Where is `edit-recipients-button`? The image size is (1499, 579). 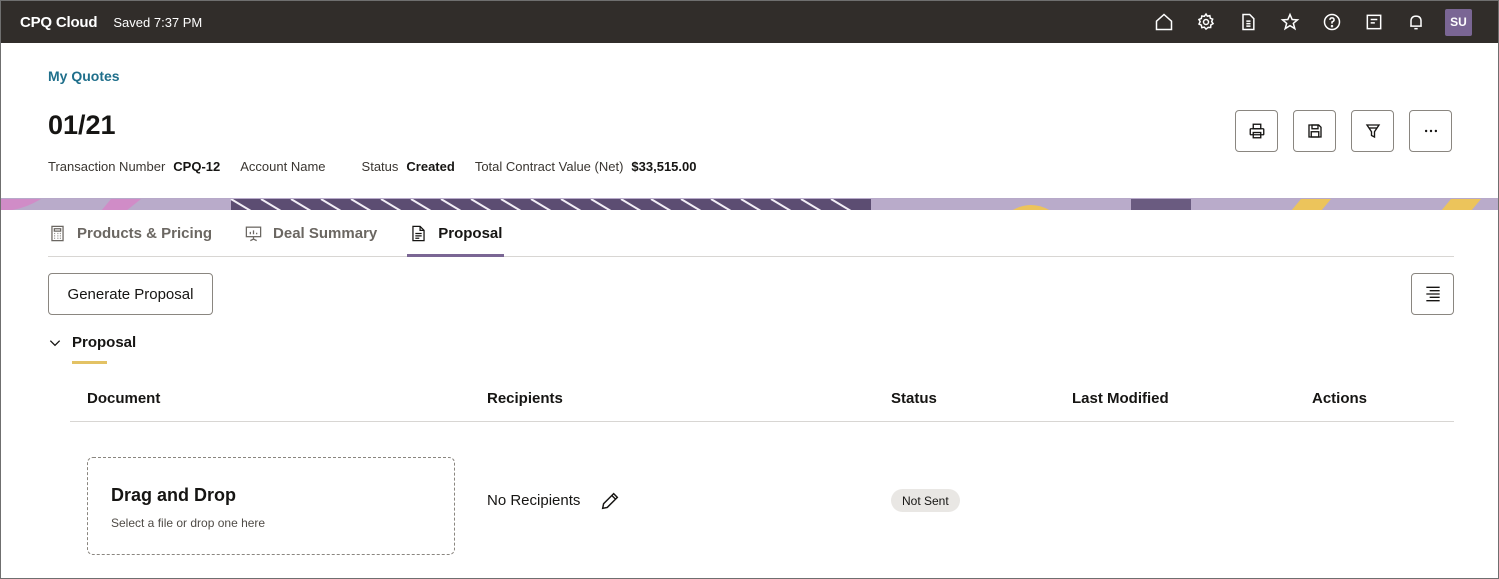
edit-recipients-button is located at coordinates (610, 501).